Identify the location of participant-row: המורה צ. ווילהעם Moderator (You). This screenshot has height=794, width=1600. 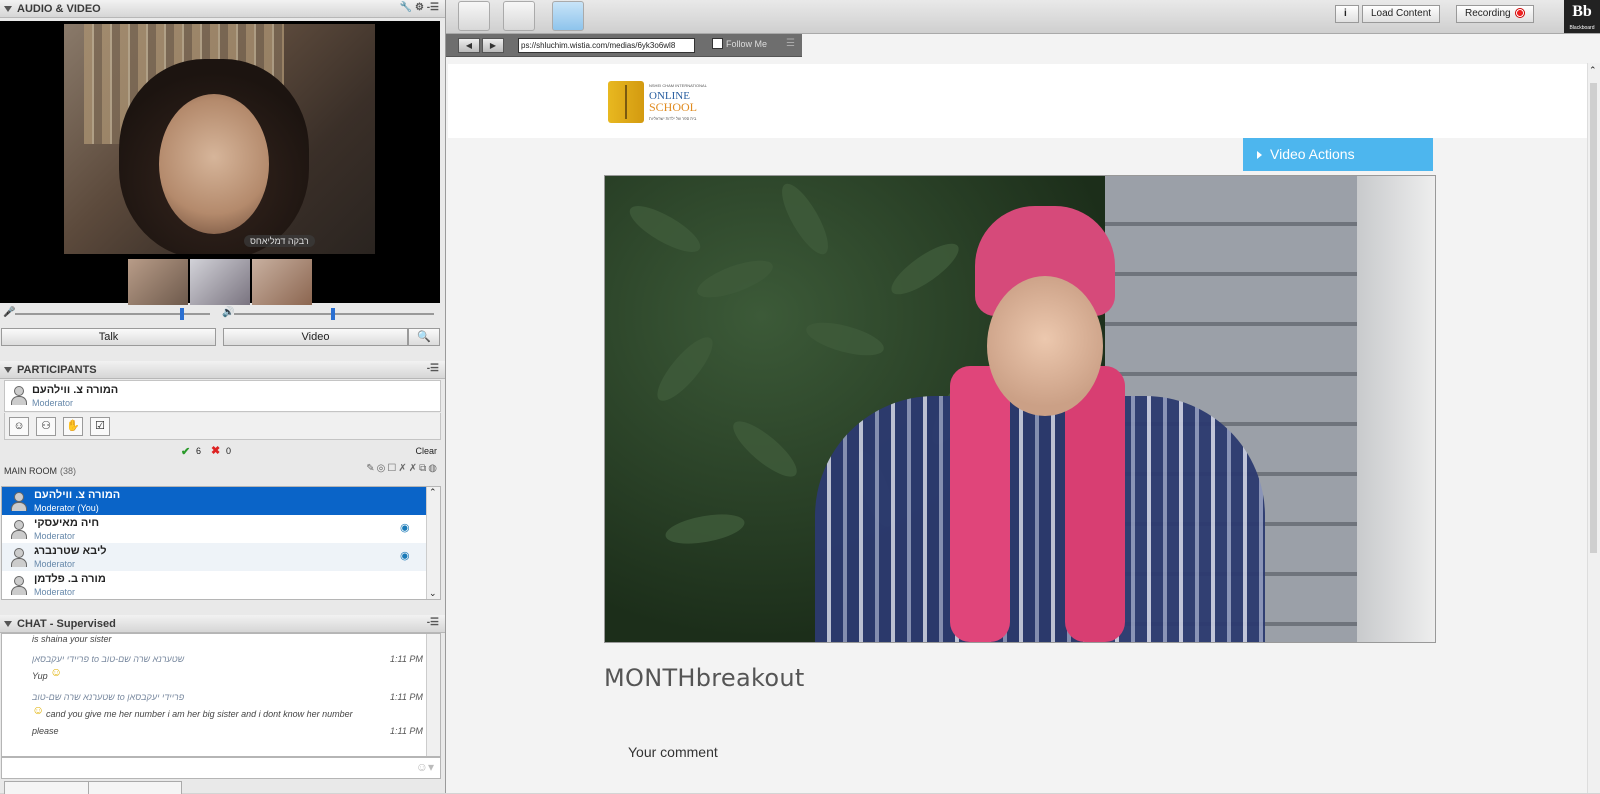
(221, 501).